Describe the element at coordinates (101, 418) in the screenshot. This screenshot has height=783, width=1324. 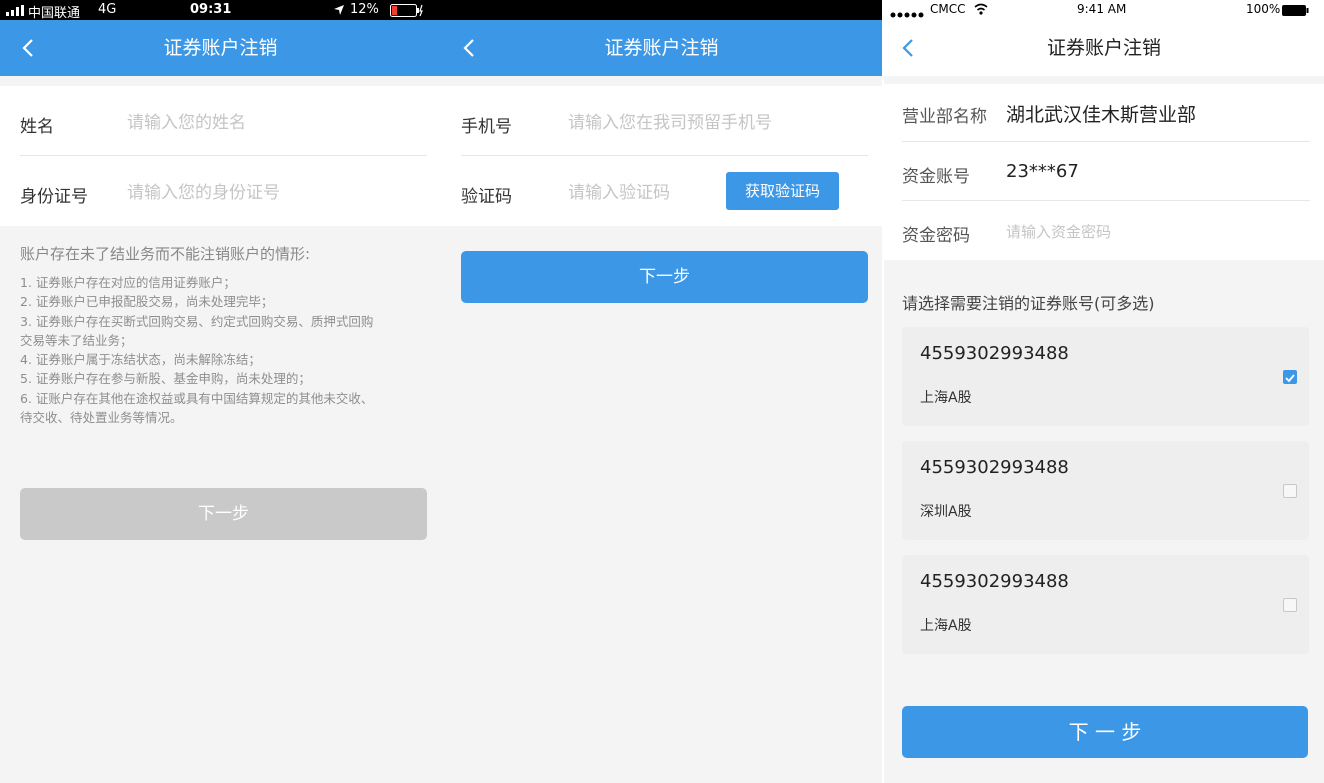
I see `notice-item: 待交收、待处置业务等情况。` at that location.